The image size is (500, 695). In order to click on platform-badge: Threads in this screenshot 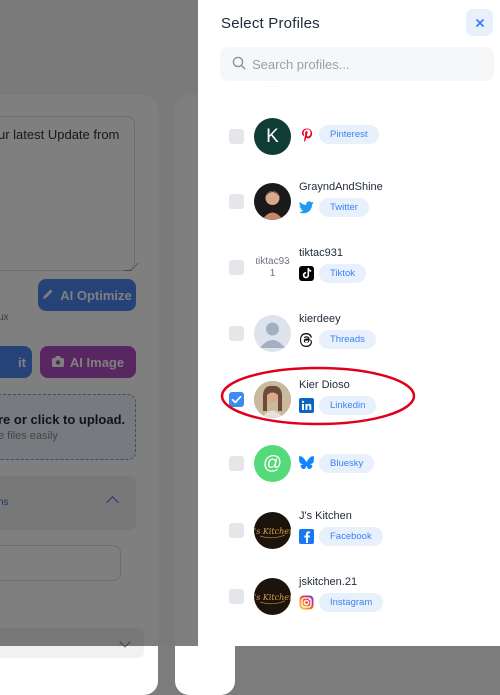, I will do `click(347, 339)`.